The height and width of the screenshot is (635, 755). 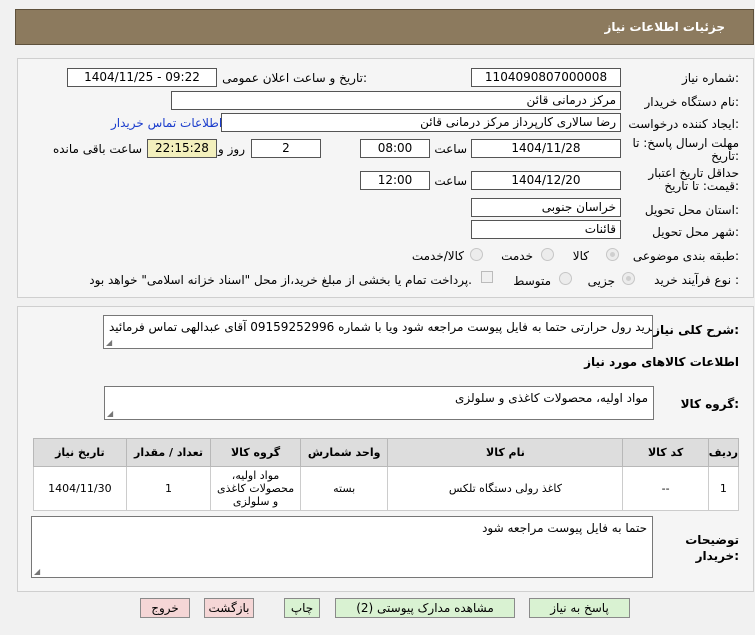 I want to click on days-field: 2, so click(x=286, y=148).